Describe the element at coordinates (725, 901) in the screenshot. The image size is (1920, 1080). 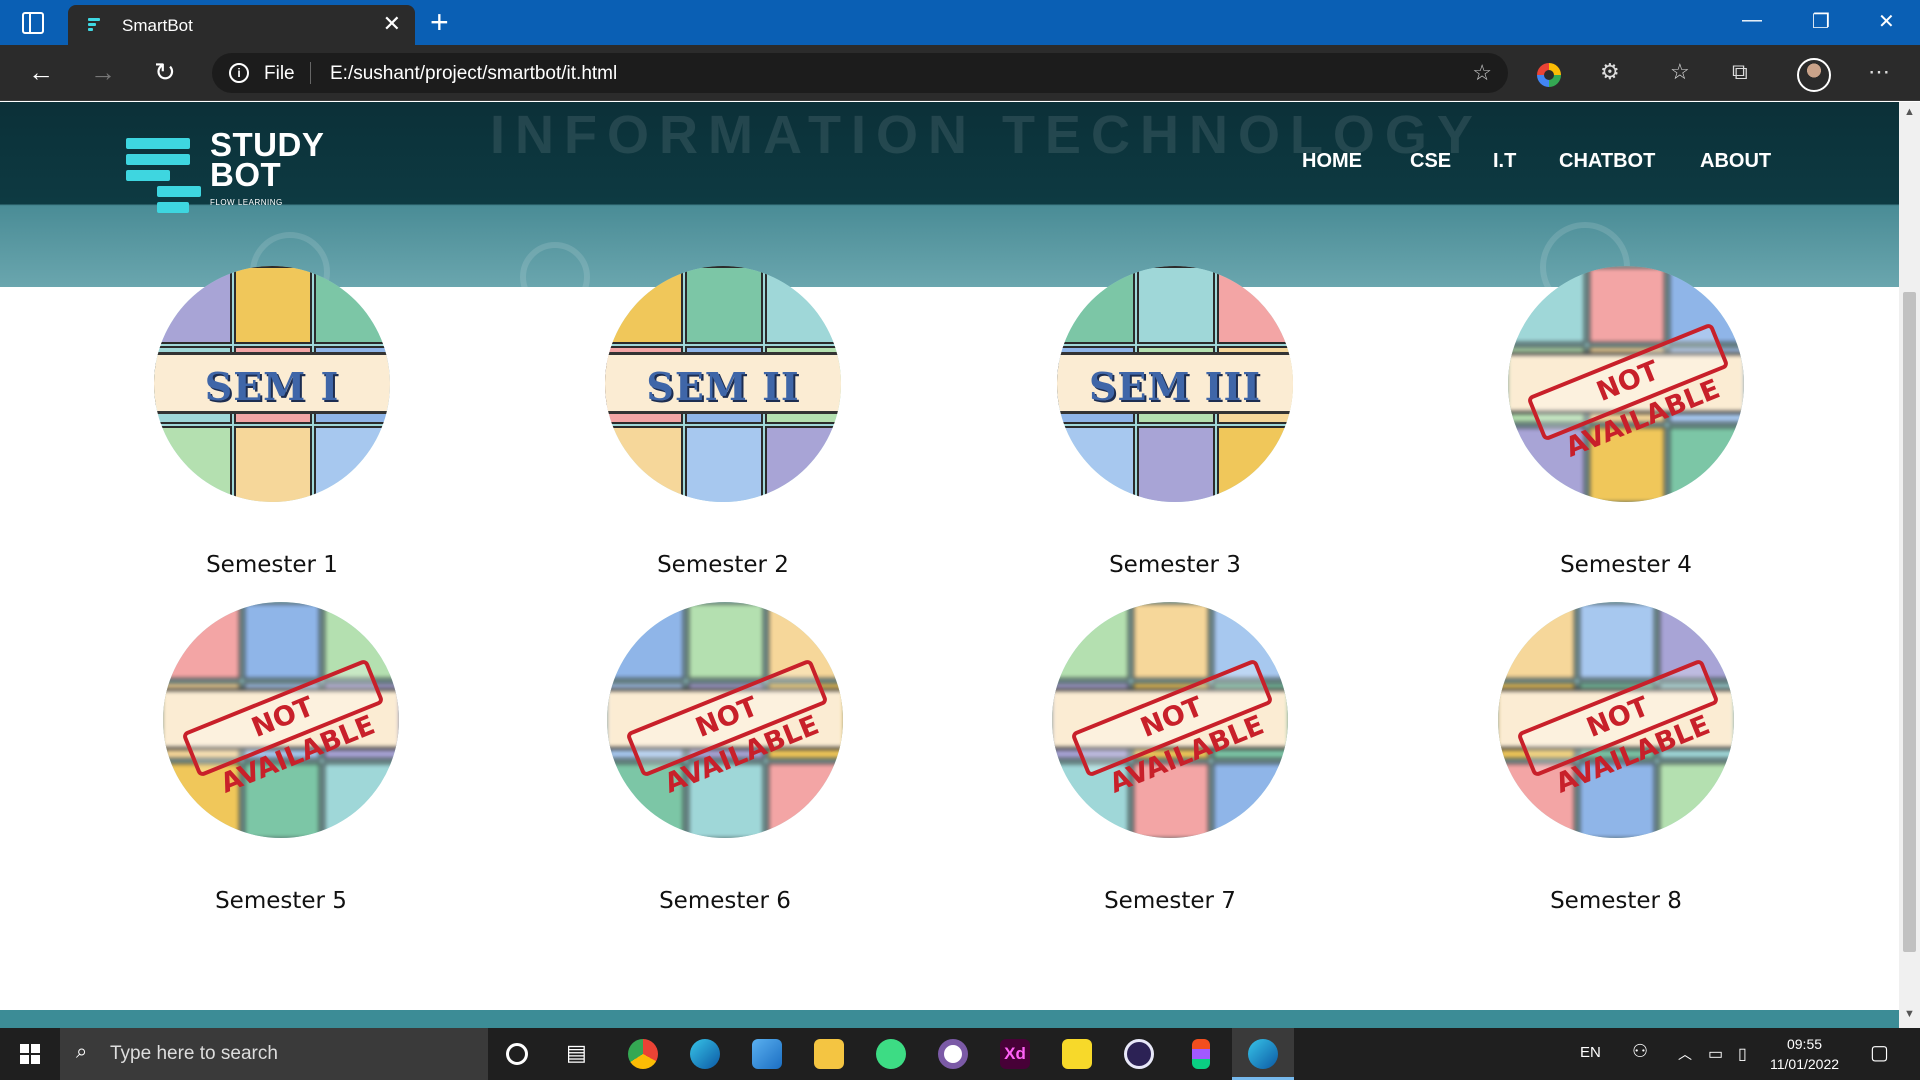
I see `semester-label: Semester 6` at that location.